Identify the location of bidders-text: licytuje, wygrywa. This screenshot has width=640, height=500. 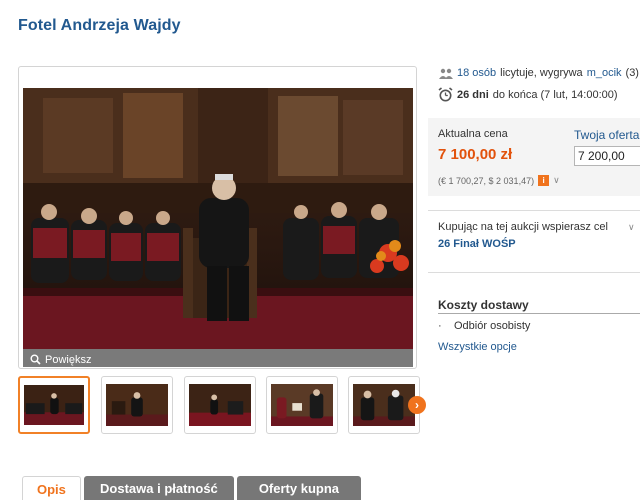
(541, 73).